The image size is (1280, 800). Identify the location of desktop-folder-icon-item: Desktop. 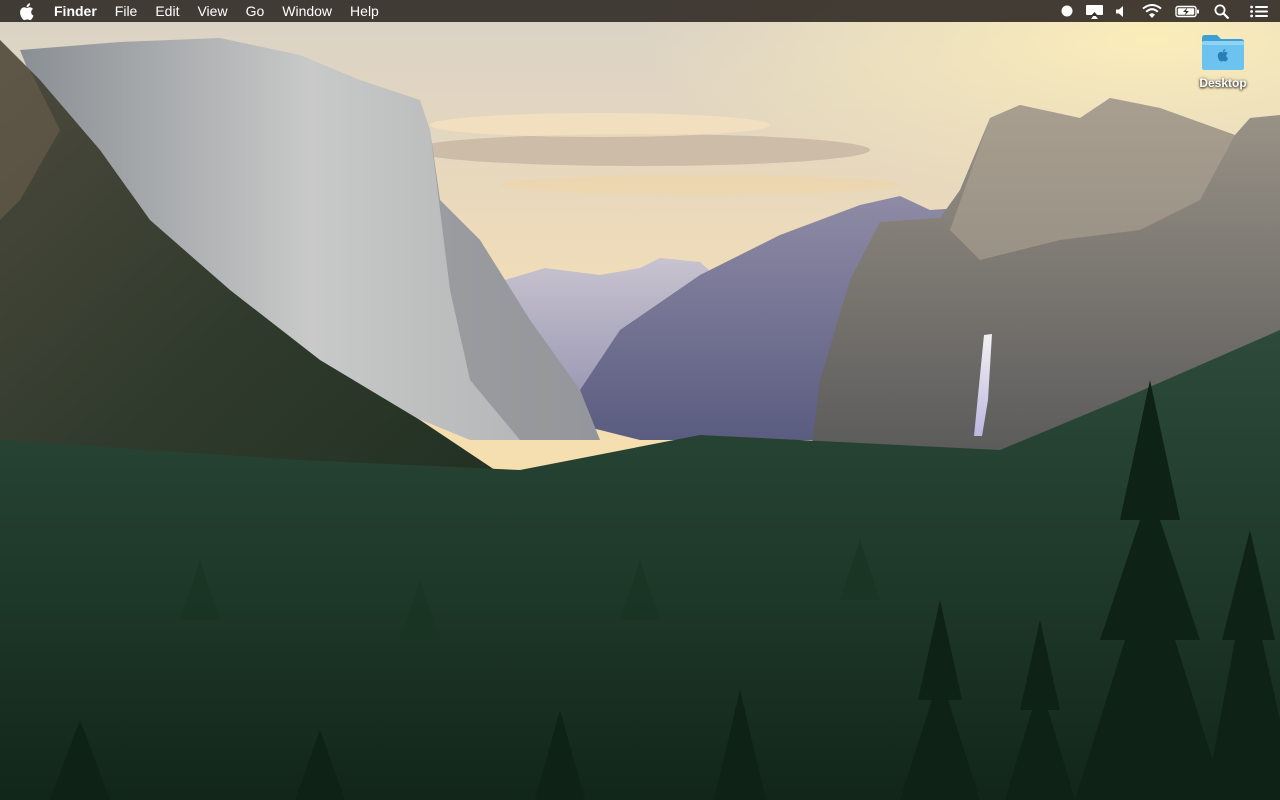
(1223, 60).